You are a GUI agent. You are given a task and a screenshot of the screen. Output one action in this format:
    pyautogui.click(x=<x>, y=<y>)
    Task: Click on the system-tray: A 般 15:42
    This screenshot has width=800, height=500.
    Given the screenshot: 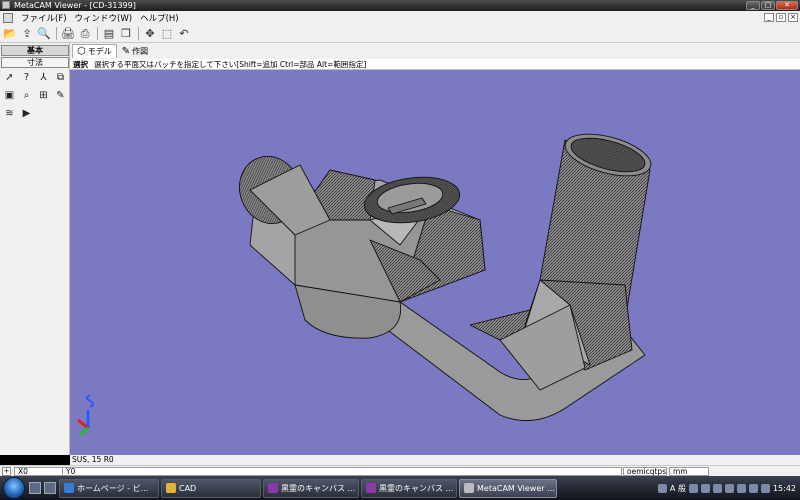 What is the action you would take?
    pyautogui.click(x=728, y=488)
    